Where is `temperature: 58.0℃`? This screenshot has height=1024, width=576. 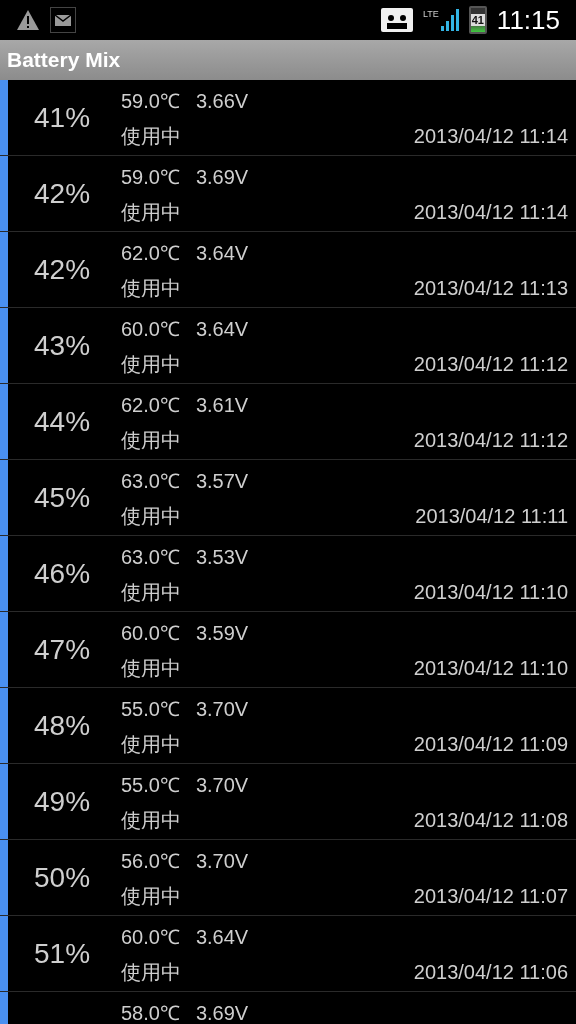 temperature: 58.0℃ is located at coordinates (150, 1012).